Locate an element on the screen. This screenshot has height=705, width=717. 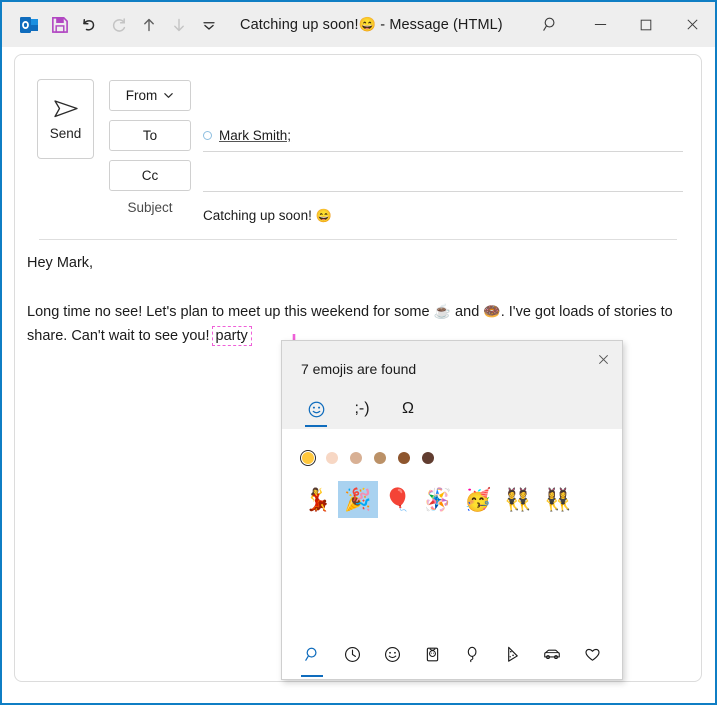
to-field: Mark Smith; is located at coordinates (443, 136).